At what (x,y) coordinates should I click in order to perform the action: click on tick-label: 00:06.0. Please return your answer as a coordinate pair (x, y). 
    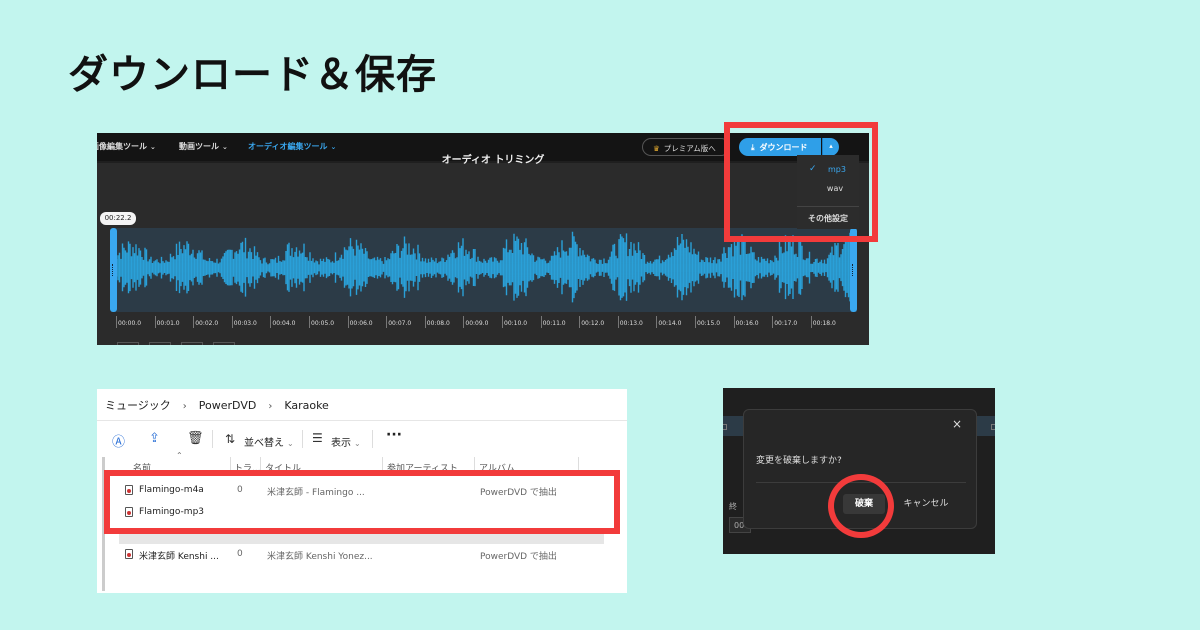
    Looking at the image, I should click on (361, 323).